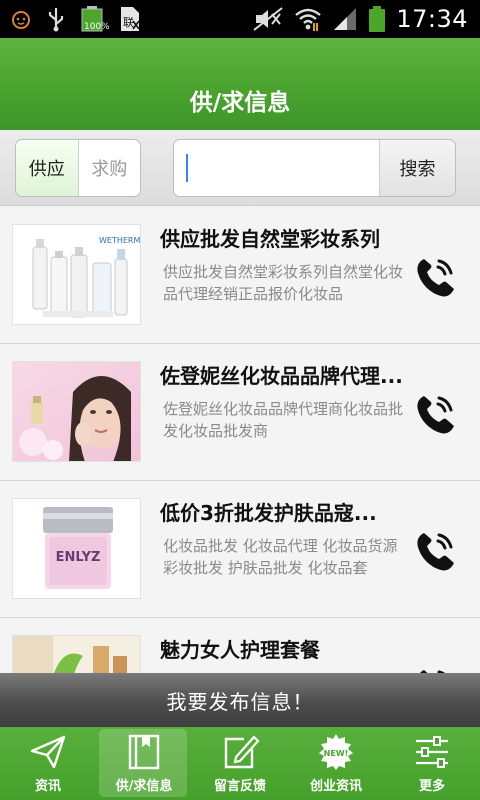 This screenshot has width=480, height=800. Describe the element at coordinates (78, 557) in the screenshot. I see `jar-brand-text: ENLYZ` at that location.